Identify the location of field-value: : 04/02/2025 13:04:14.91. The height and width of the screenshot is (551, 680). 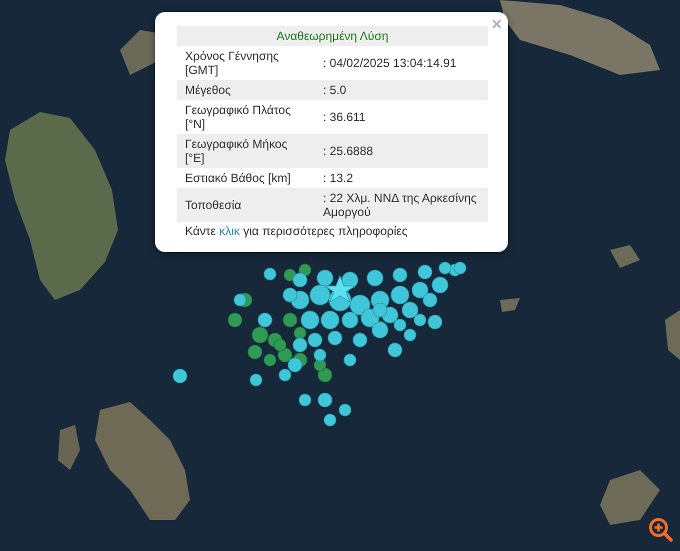
(401, 63).